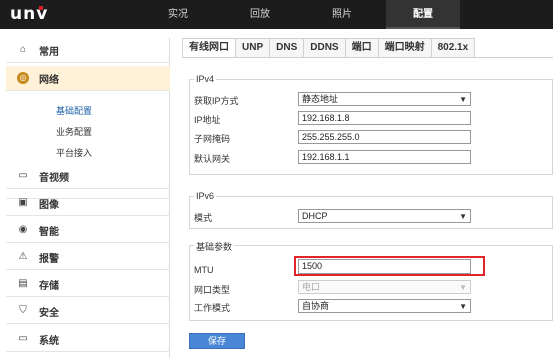 This screenshot has height=358, width=553. What do you see at coordinates (311, 287) in the screenshot?
I see `port-type-value: 电口` at bounding box center [311, 287].